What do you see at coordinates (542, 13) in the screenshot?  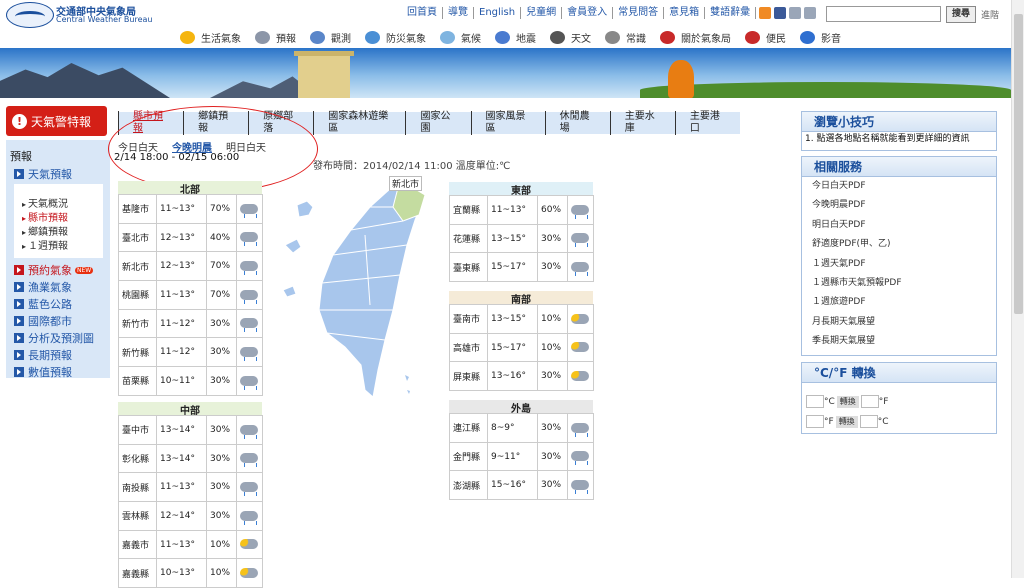 I see `top-link: 兒童網` at bounding box center [542, 13].